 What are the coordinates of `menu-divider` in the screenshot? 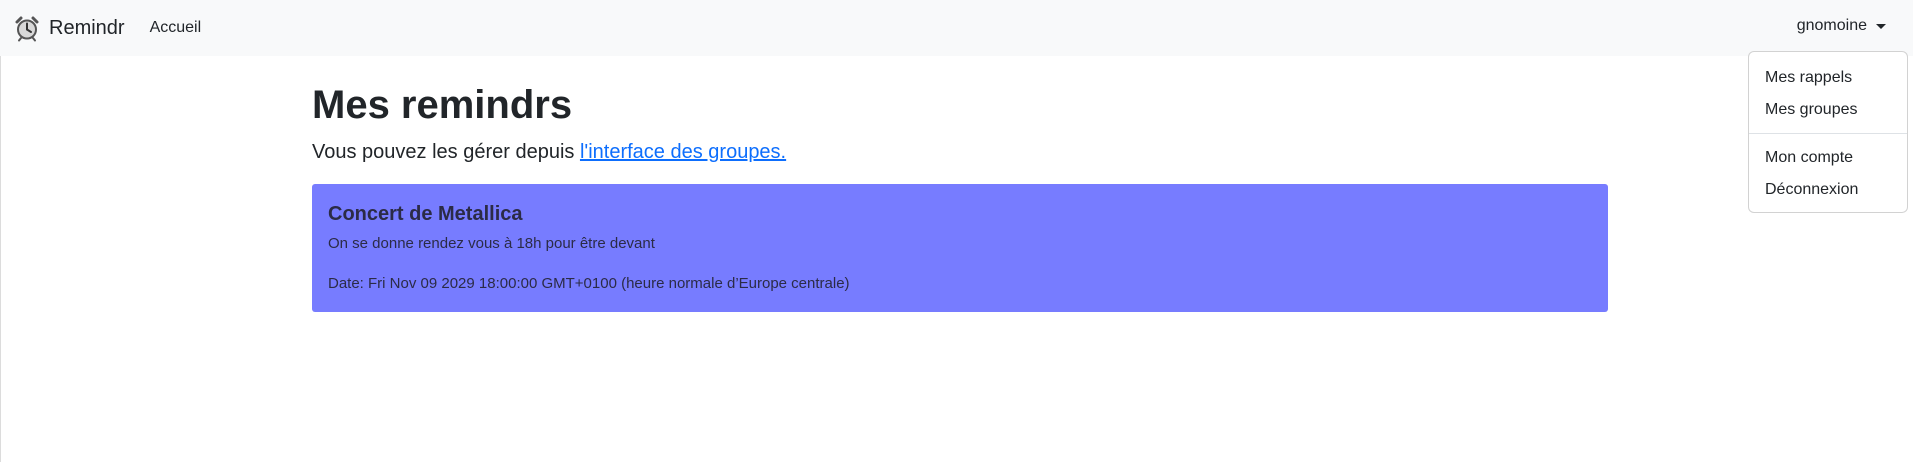 It's located at (1828, 133).